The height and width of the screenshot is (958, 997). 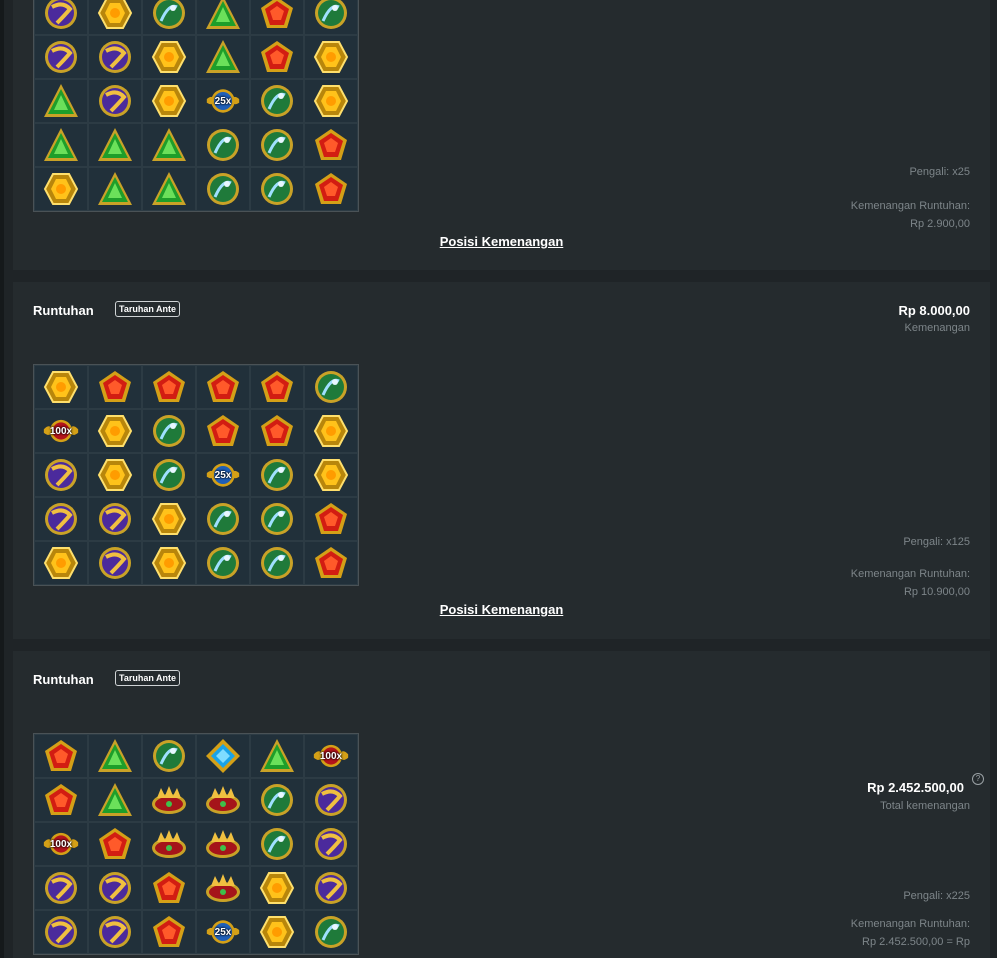 I want to click on blue-diamond-icon, so click(x=223, y=756).